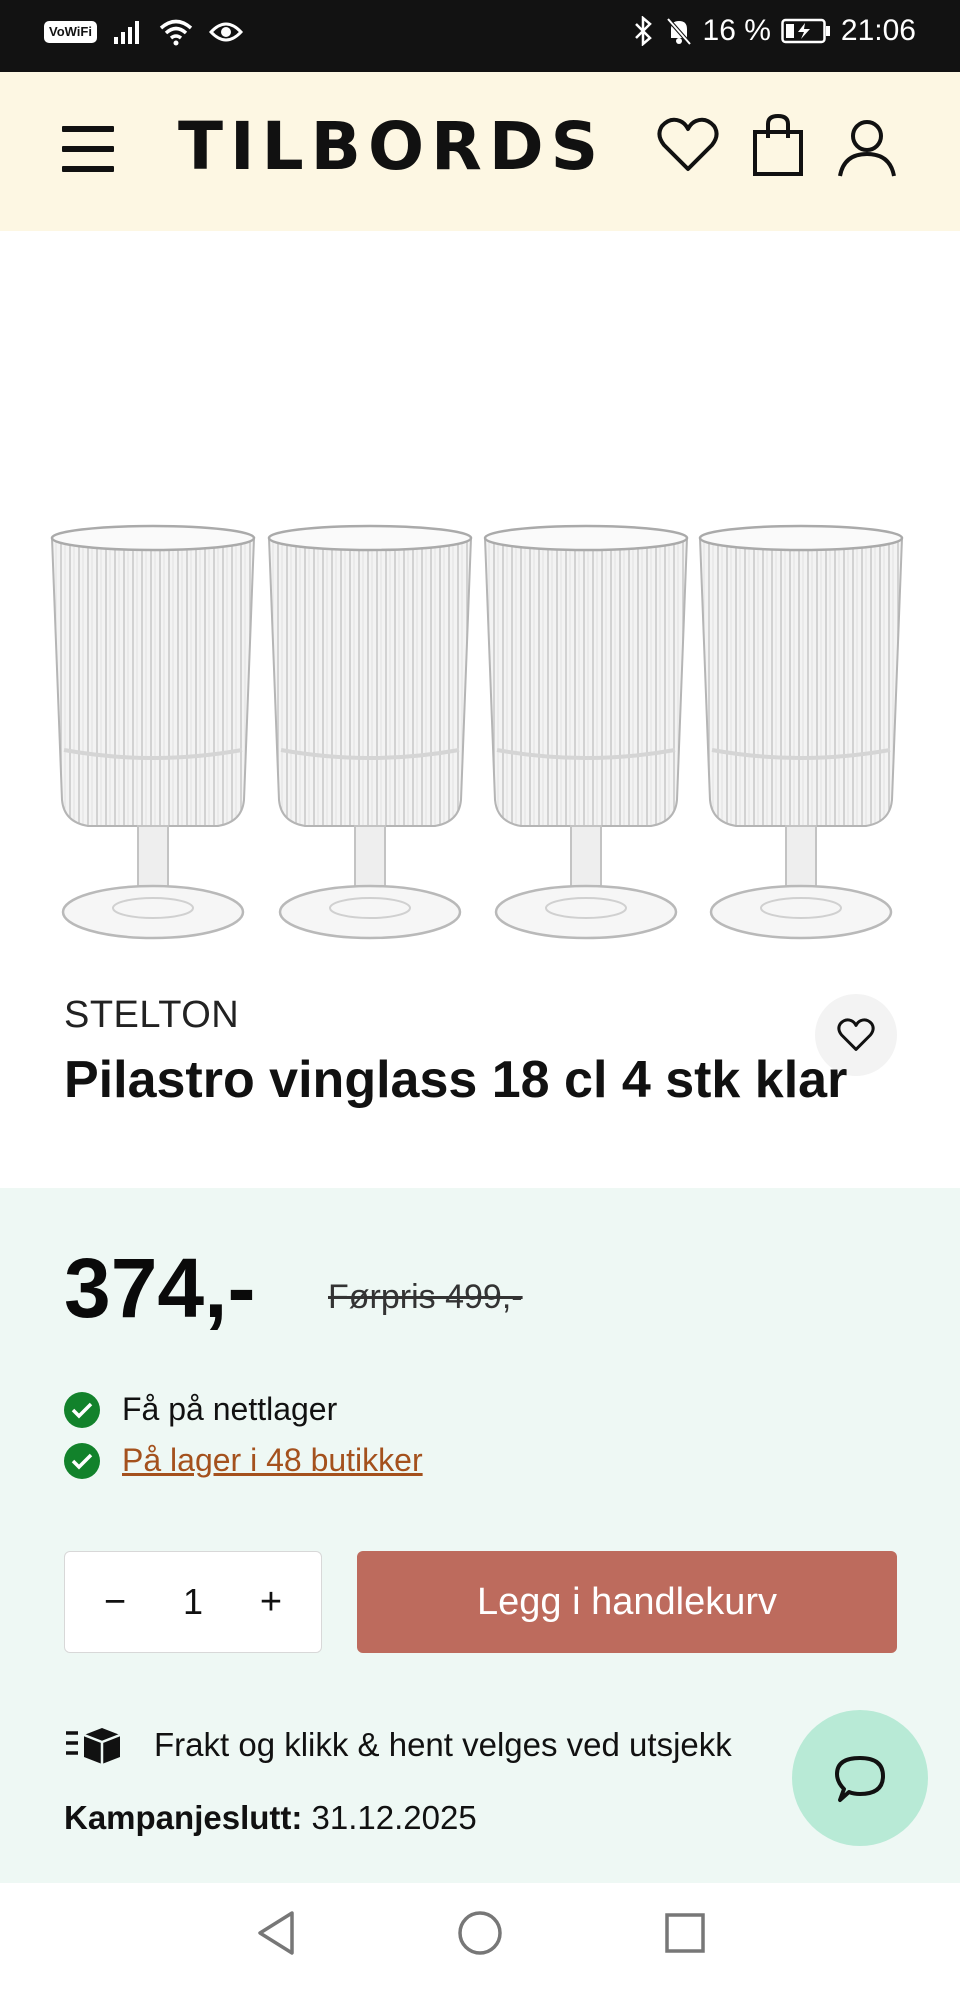 Image resolution: width=960 pixels, height=1991 pixels. What do you see at coordinates (176, 32) in the screenshot?
I see `wifi-icon` at bounding box center [176, 32].